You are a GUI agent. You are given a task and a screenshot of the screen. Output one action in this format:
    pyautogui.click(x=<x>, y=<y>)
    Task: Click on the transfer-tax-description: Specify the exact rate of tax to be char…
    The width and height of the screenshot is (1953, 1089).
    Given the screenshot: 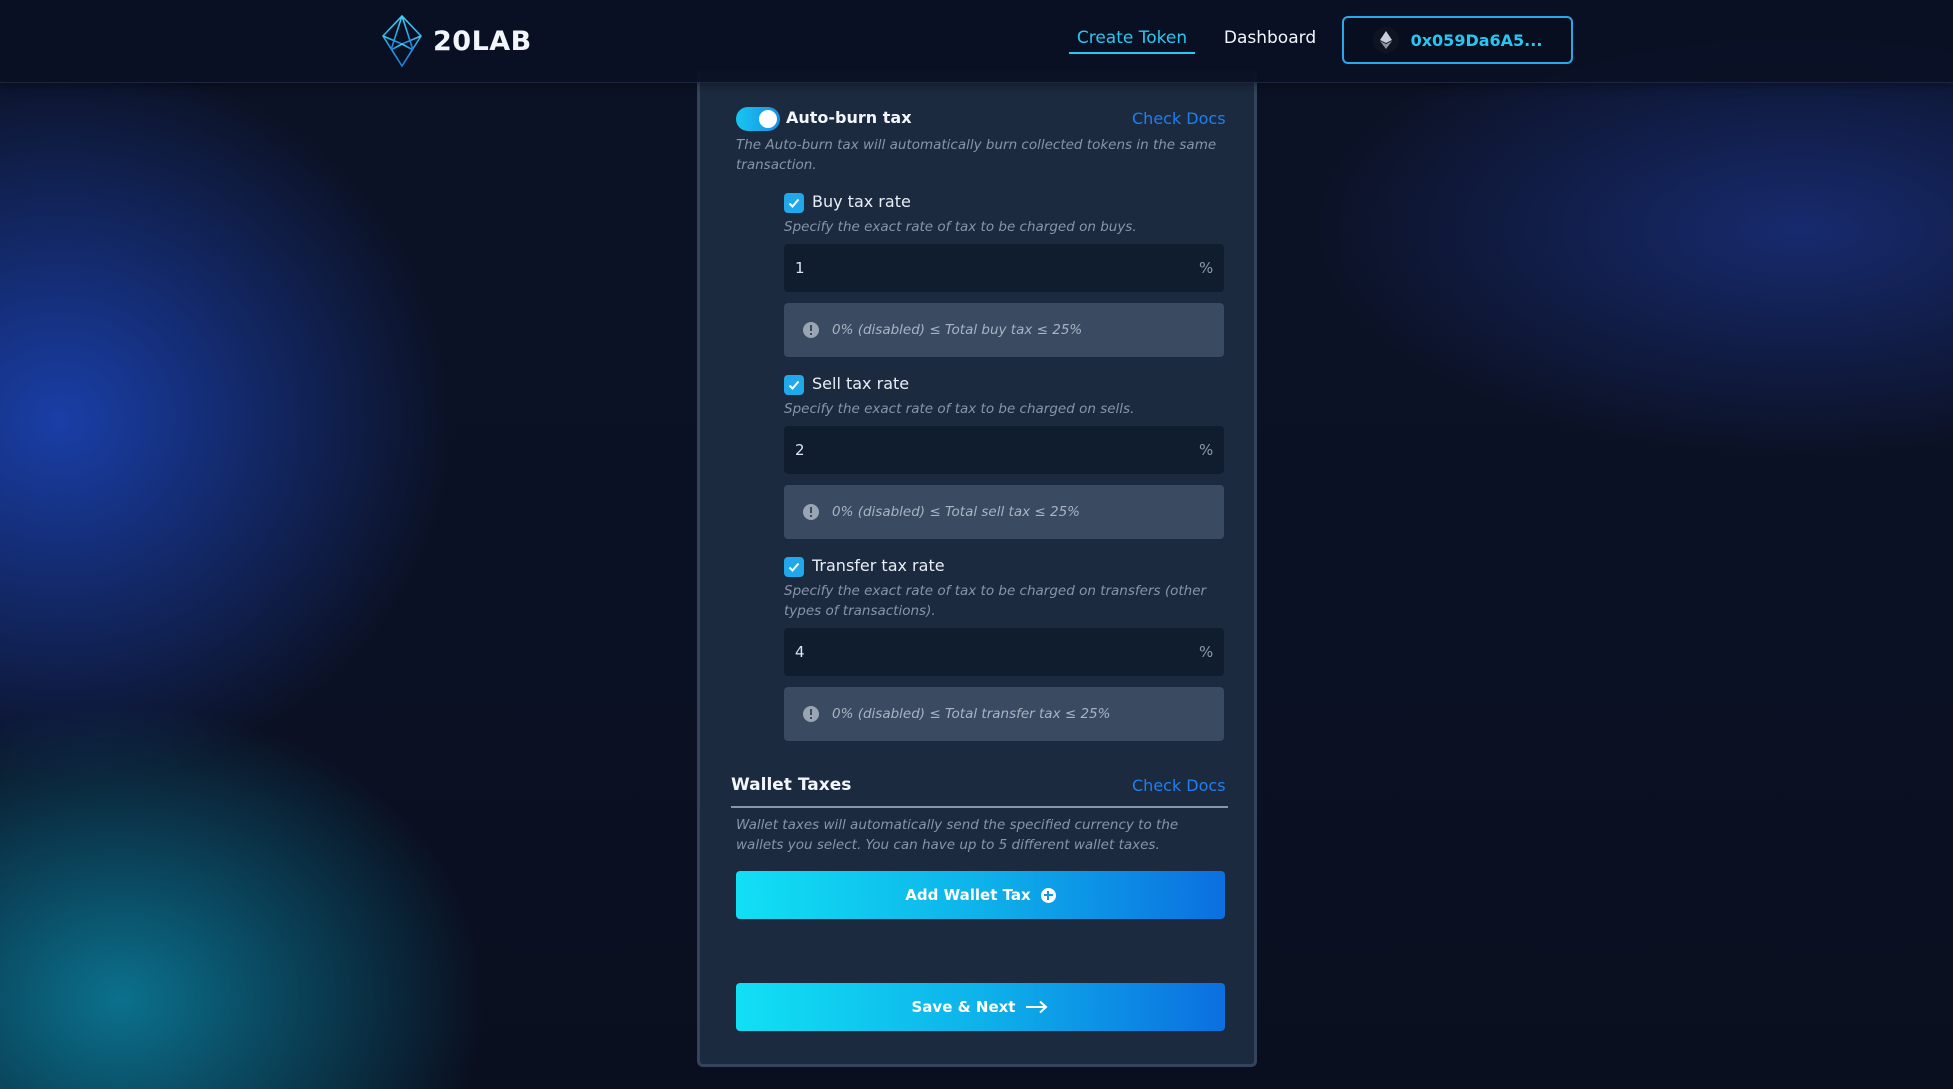 What is the action you would take?
    pyautogui.click(x=995, y=601)
    